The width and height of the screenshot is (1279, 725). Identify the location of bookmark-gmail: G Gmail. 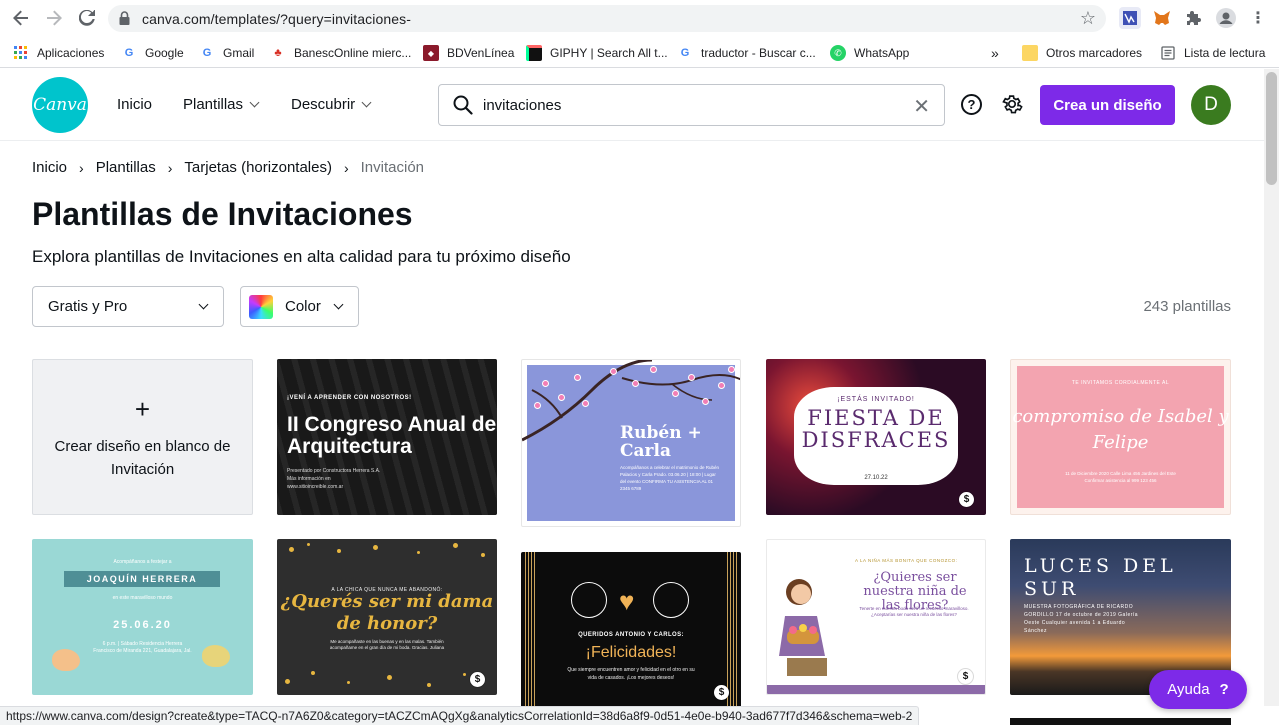
(227, 53).